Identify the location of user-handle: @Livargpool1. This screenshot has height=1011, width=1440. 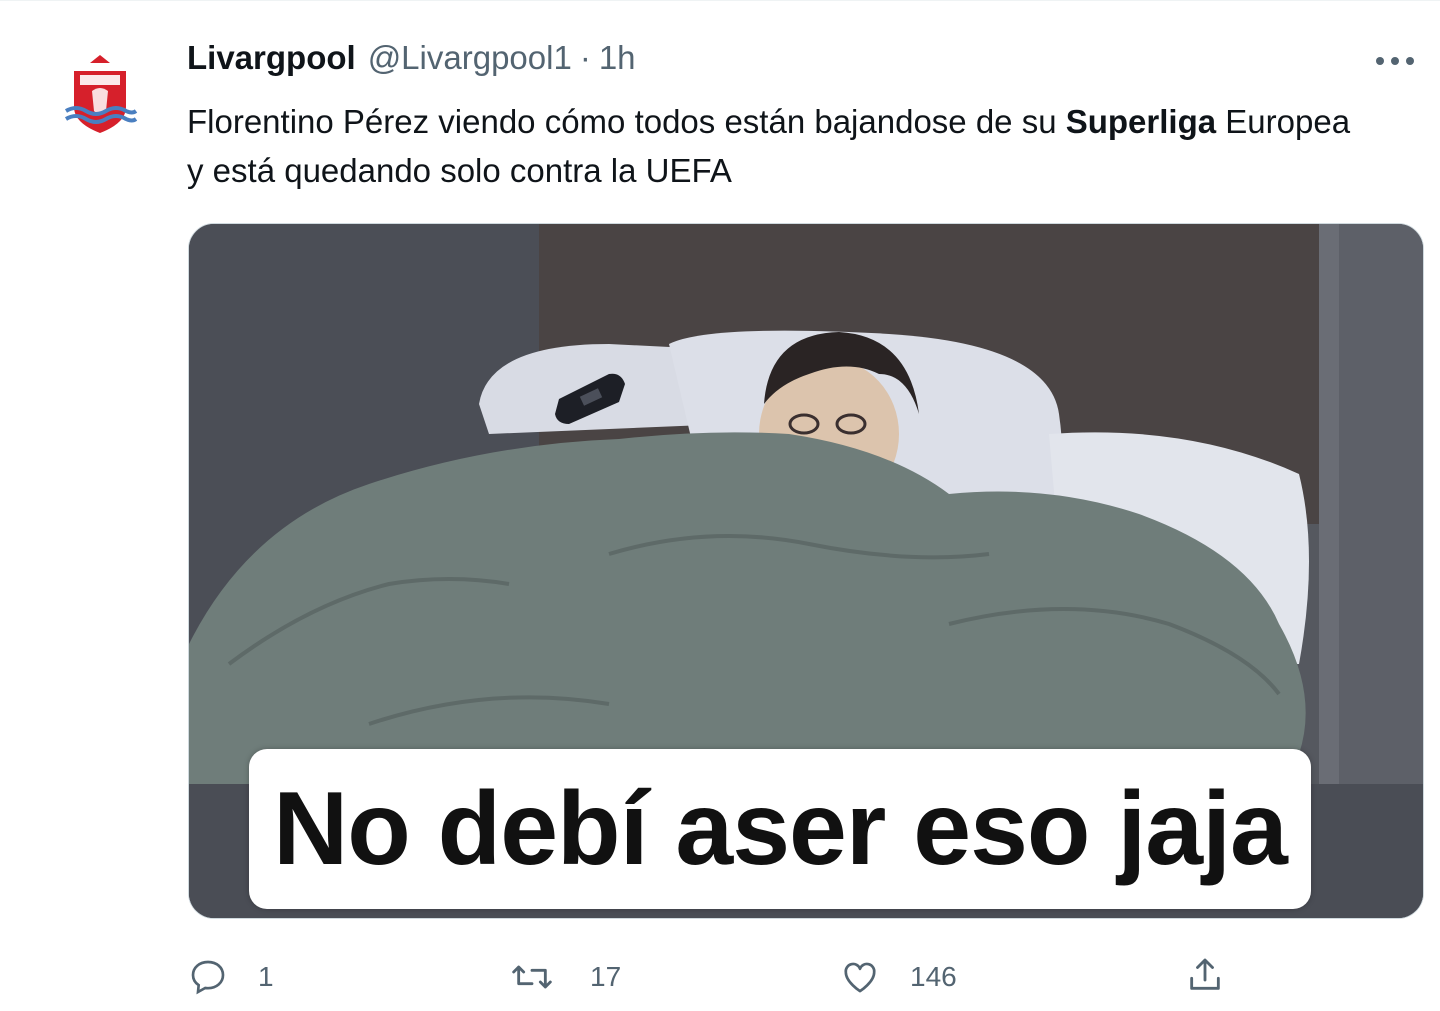
(470, 58).